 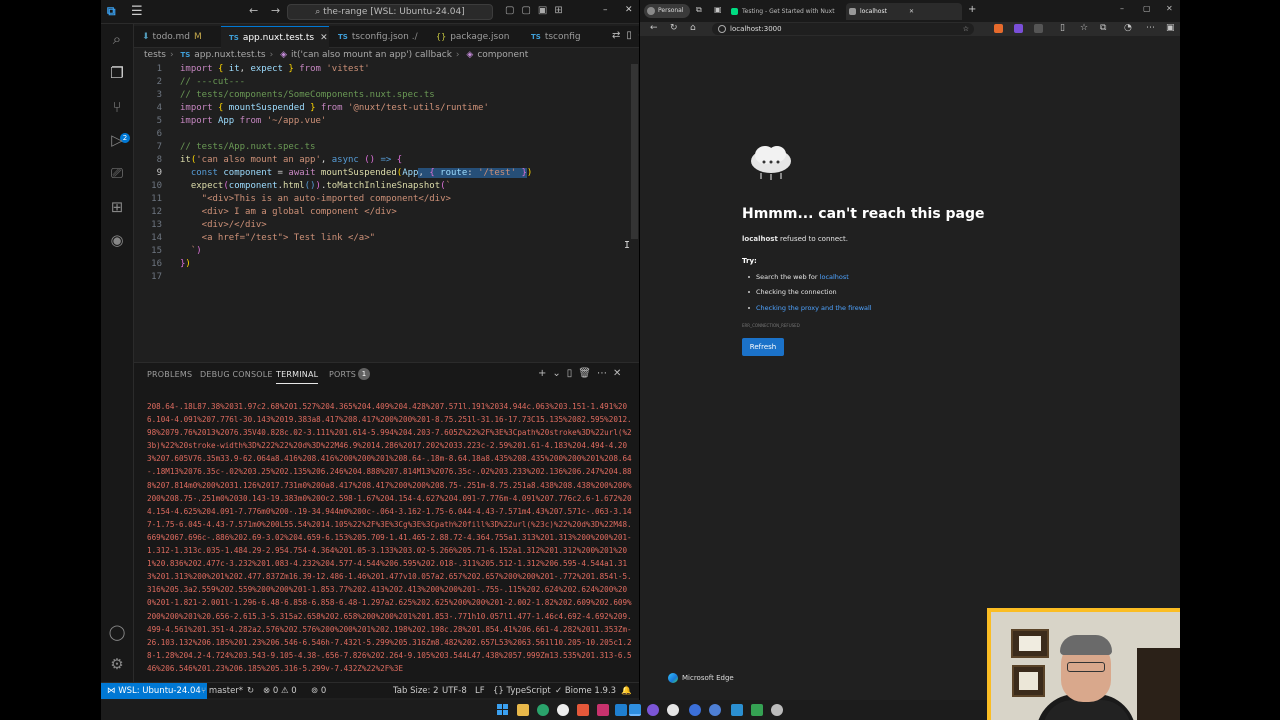 What do you see at coordinates (117, 632) in the screenshot?
I see `account-icon: ◯` at bounding box center [117, 632].